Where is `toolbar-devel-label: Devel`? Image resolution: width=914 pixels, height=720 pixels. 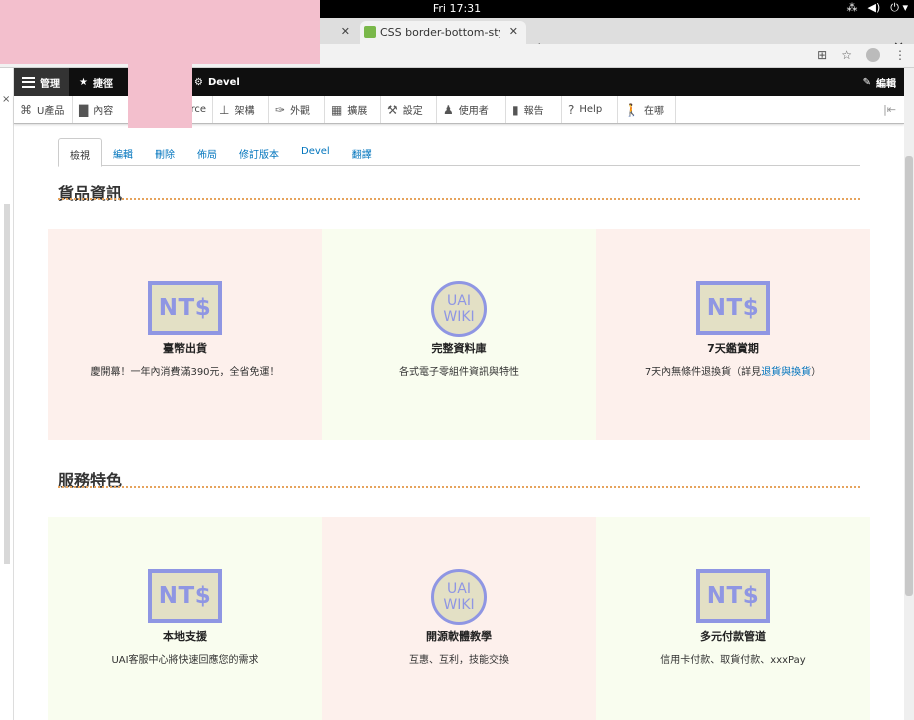
toolbar-devel-label: Devel is located at coordinates (223, 82).